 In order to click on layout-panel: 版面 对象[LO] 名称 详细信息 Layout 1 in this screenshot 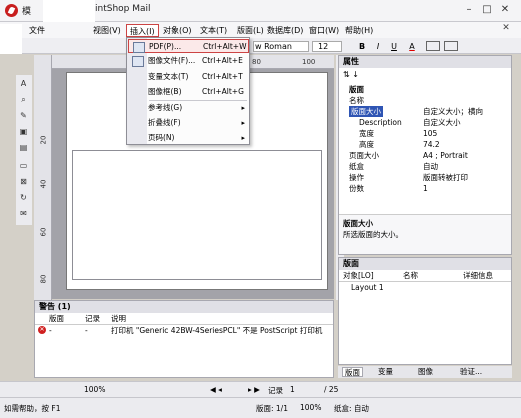, I will do `click(425, 311)`.